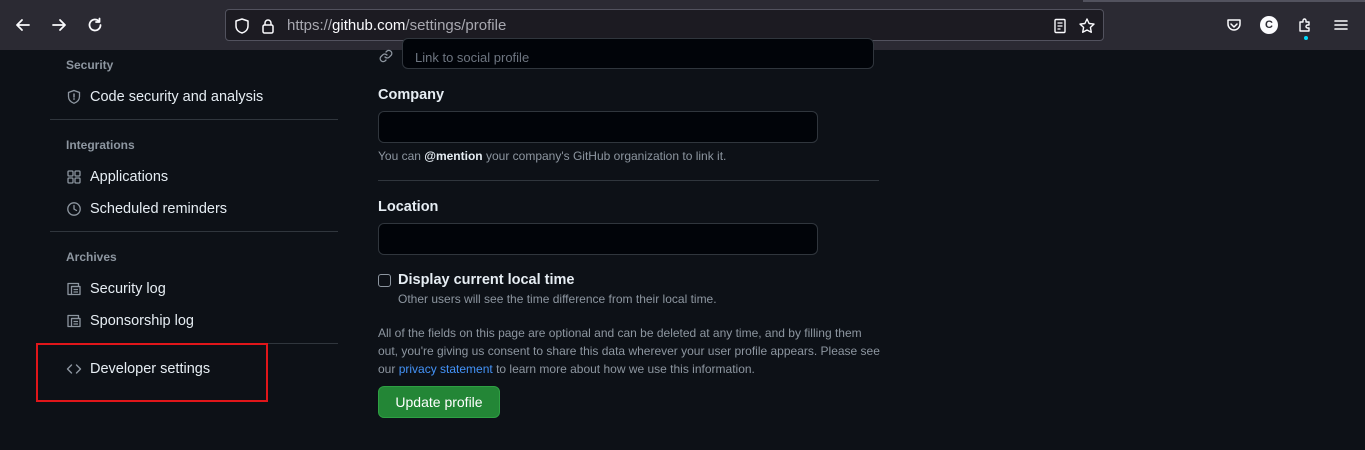 This screenshot has height=450, width=1365. Describe the element at coordinates (1306, 38) in the screenshot. I see `extension-badge` at that location.